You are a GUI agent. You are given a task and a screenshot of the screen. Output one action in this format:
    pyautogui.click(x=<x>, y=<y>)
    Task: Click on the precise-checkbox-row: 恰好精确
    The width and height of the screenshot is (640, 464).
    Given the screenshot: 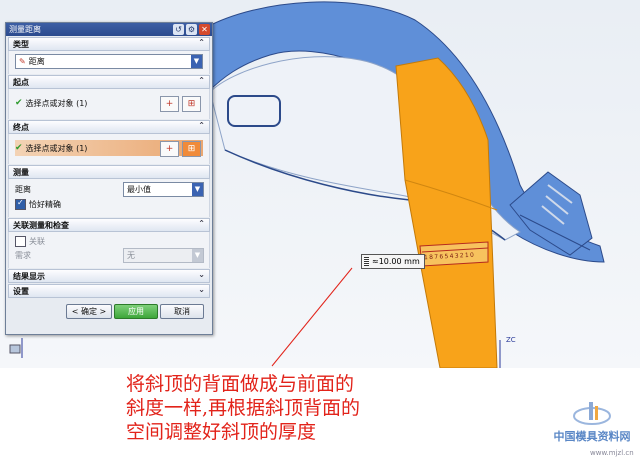 What is the action you would take?
    pyautogui.click(x=109, y=204)
    